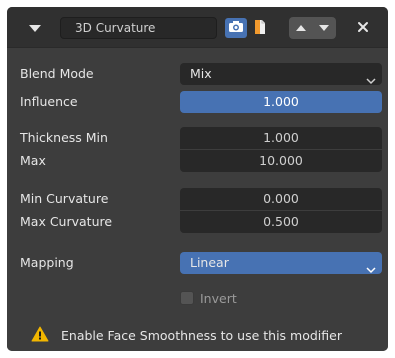 This screenshot has height=358, width=395. I want to click on thickness-max-label: Max, so click(33, 160).